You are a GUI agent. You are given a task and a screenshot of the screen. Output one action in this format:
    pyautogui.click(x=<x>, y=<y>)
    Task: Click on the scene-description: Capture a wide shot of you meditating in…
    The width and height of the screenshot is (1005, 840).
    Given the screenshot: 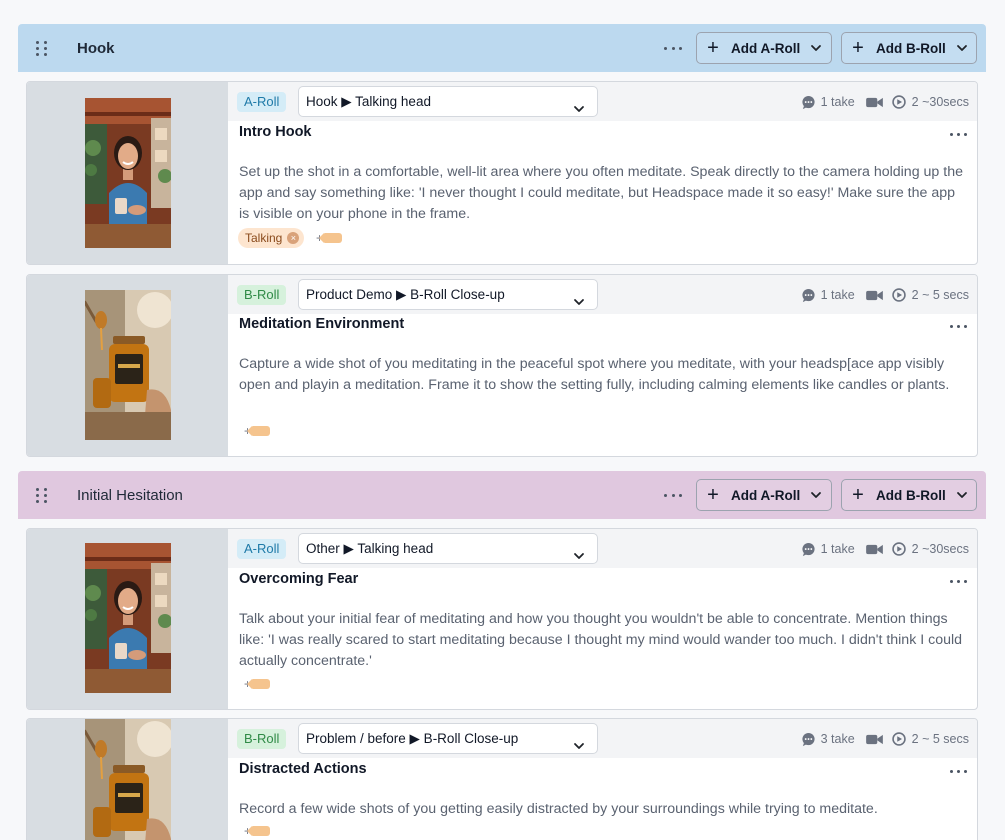 What is the action you would take?
    pyautogui.click(x=594, y=374)
    